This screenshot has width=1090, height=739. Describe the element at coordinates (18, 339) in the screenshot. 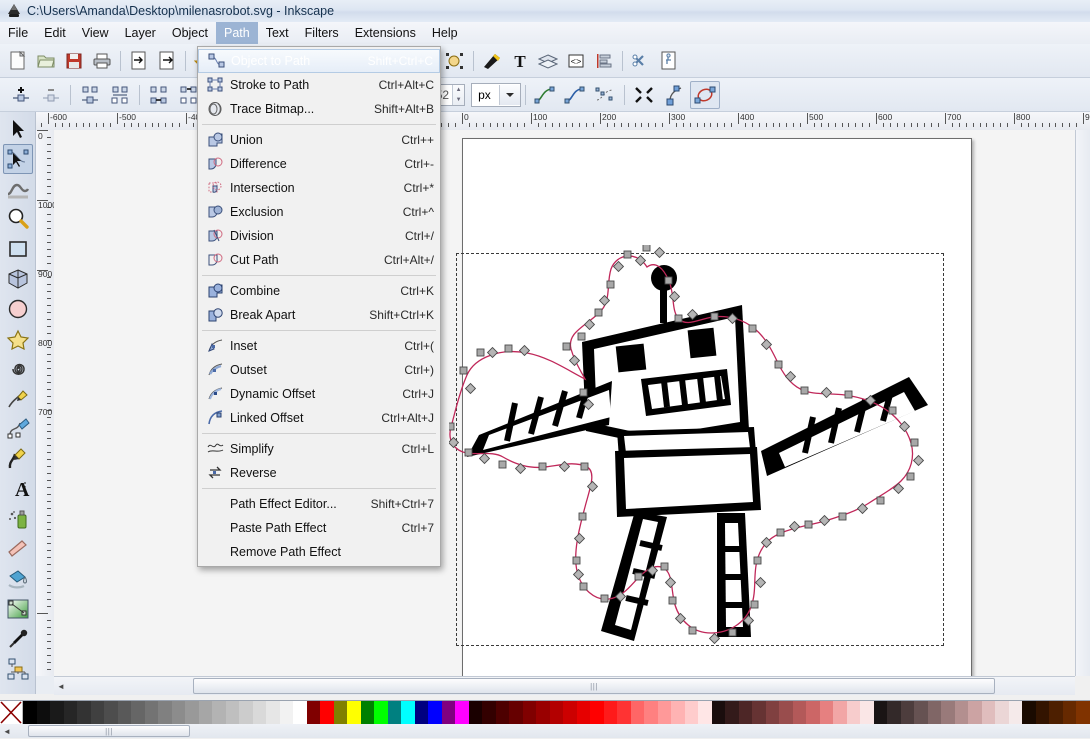

I see `star-tool` at that location.